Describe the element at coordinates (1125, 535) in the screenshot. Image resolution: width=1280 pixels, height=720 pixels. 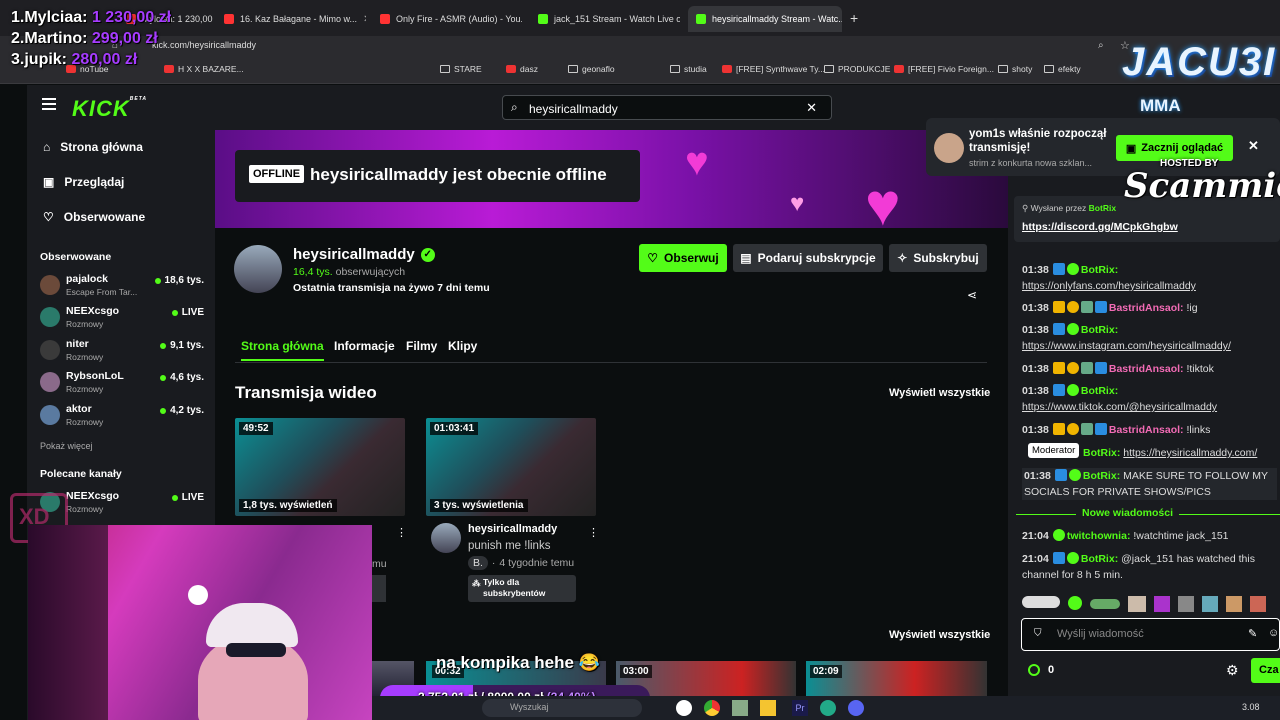
I see `chat-message: 21:04 twitchownia: !watchtime jack_151` at that location.